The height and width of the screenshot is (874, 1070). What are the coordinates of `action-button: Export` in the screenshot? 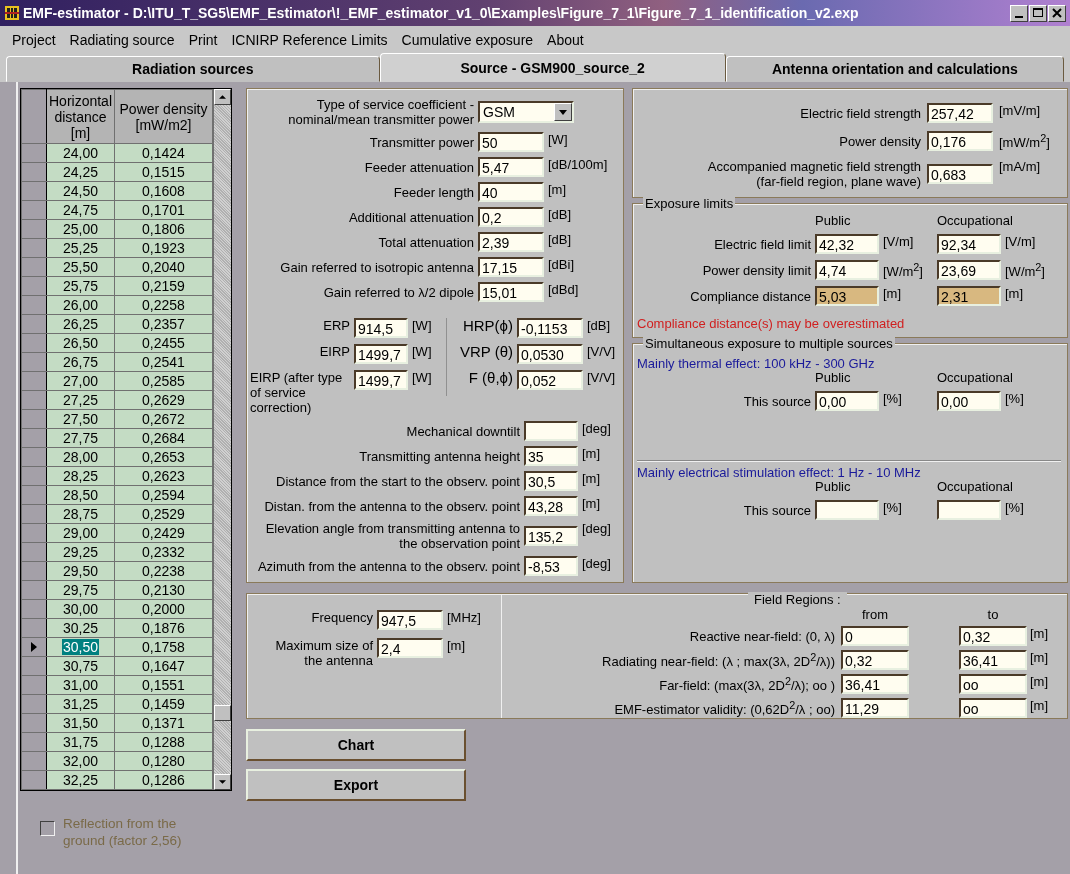 It's located at (356, 785).